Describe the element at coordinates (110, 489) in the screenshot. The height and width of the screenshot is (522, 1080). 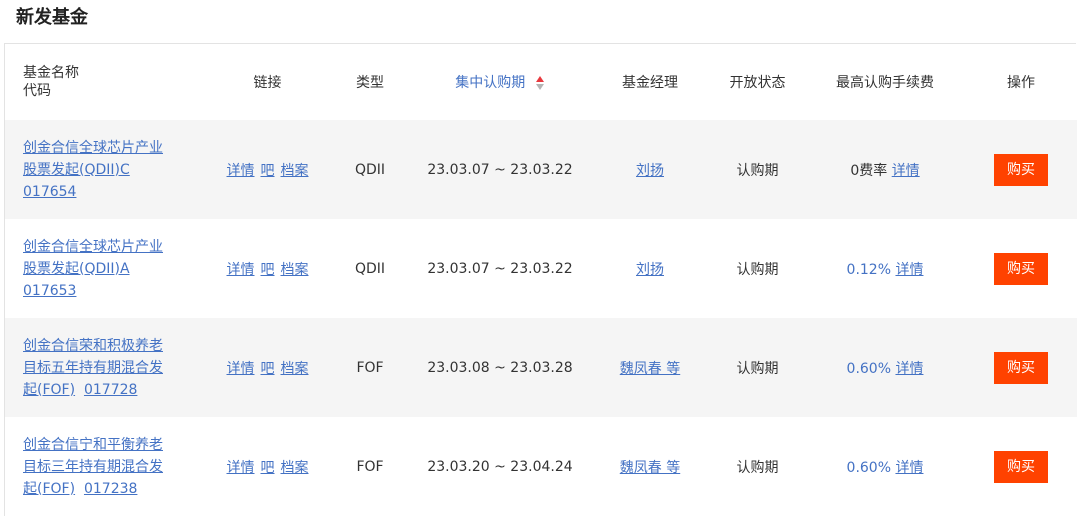
I see `fund-code: 017238` at that location.